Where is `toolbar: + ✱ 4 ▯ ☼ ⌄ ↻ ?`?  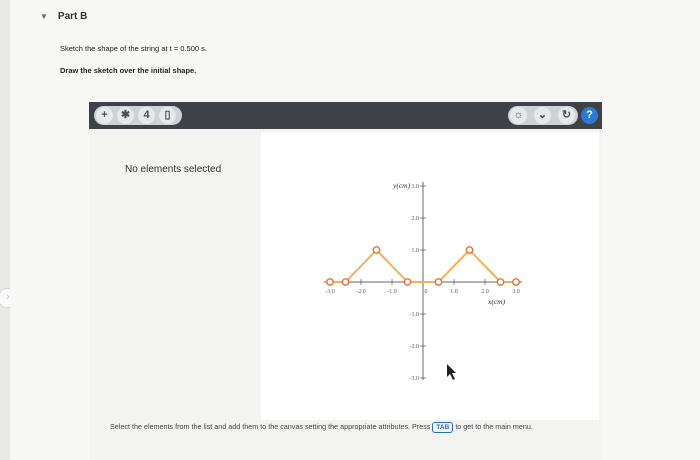
toolbar: + ✱ 4 ▯ ☼ ⌄ ↻ ? is located at coordinates (345, 115).